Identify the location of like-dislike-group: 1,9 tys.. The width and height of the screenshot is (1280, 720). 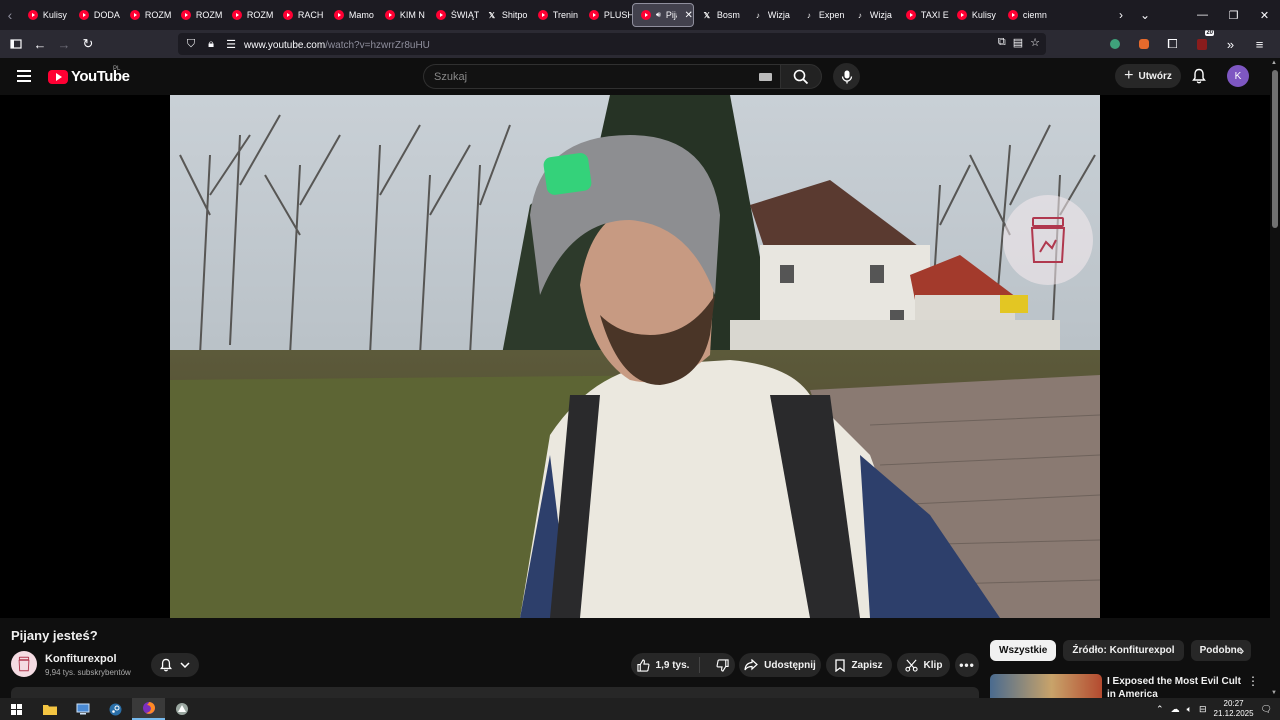
(683, 665).